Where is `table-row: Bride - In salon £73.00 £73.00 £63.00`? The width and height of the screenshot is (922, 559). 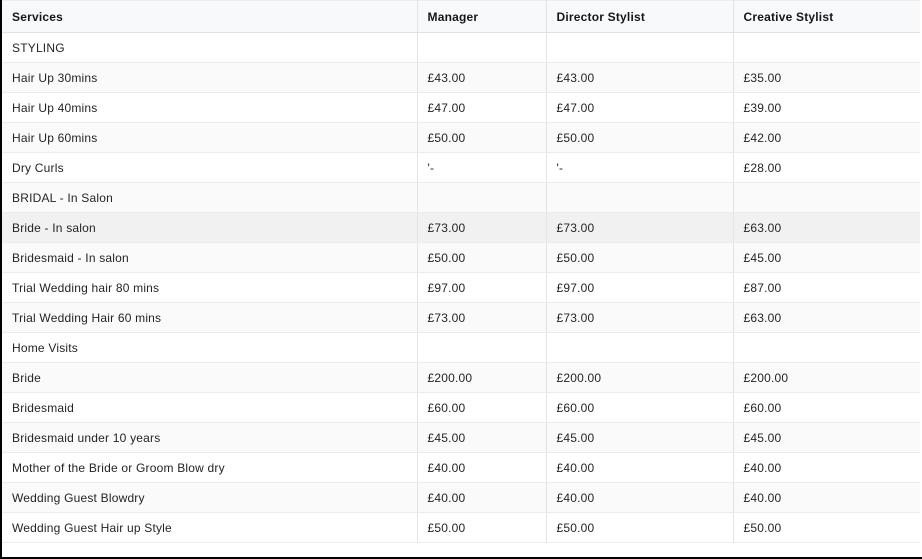 table-row: Bride - In salon £73.00 £73.00 £63.00 is located at coordinates (461, 227).